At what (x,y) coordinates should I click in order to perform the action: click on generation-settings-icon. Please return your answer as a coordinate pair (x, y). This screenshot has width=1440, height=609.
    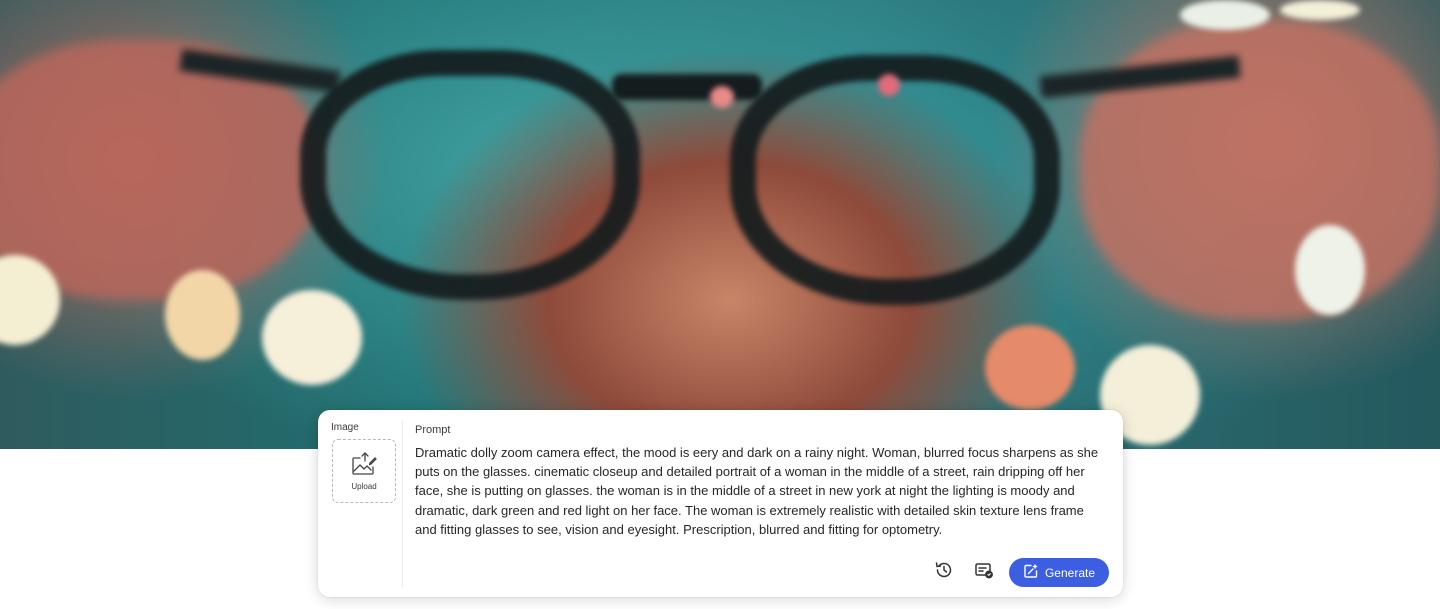
    Looking at the image, I should click on (984, 572).